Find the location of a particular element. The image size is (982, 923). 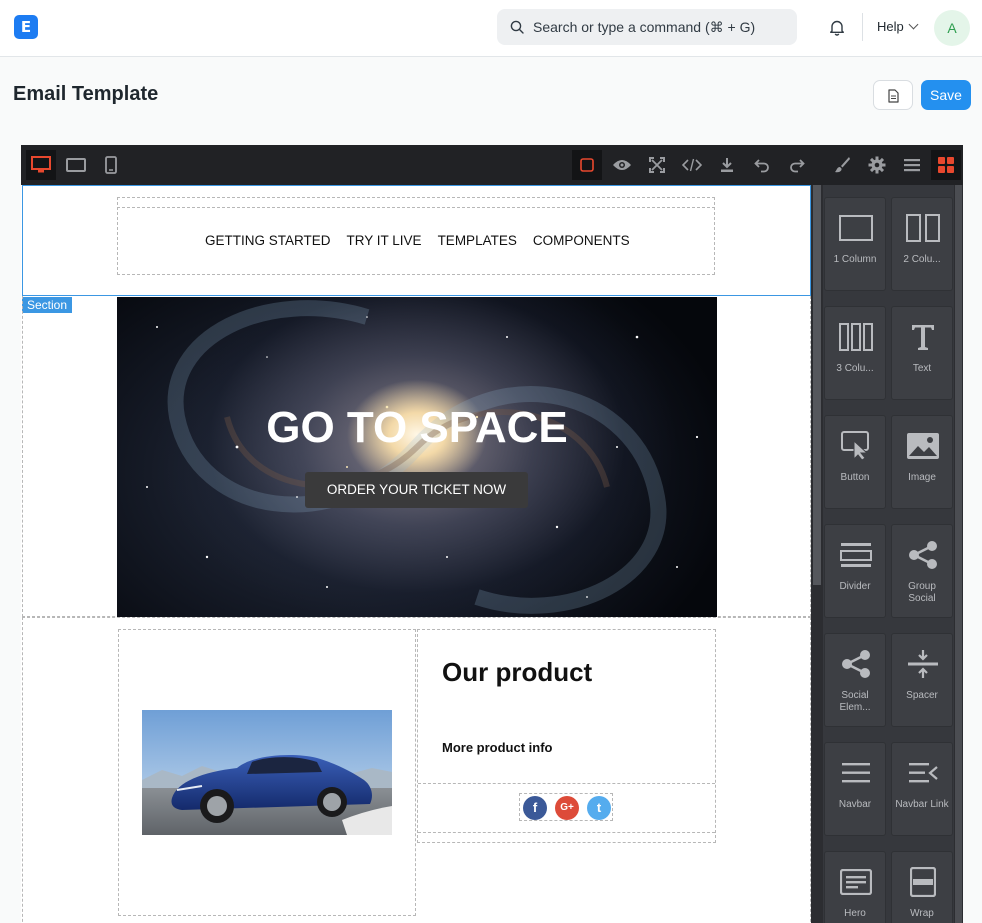

block-image: Image is located at coordinates (922, 462).